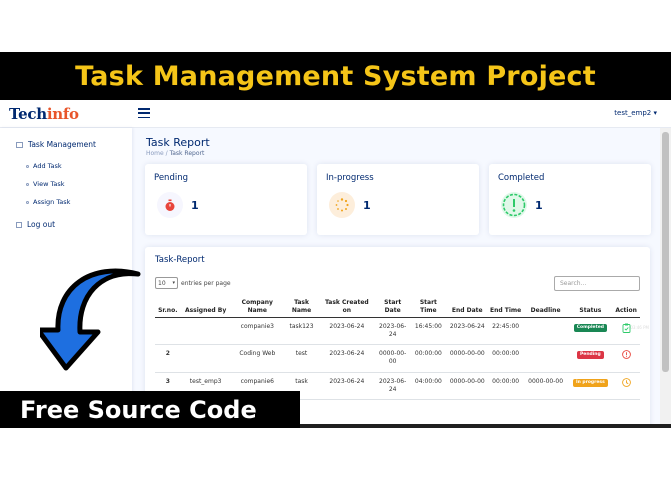 The width and height of the screenshot is (671, 480). I want to click on clipboard-check-icon, so click(626, 328).